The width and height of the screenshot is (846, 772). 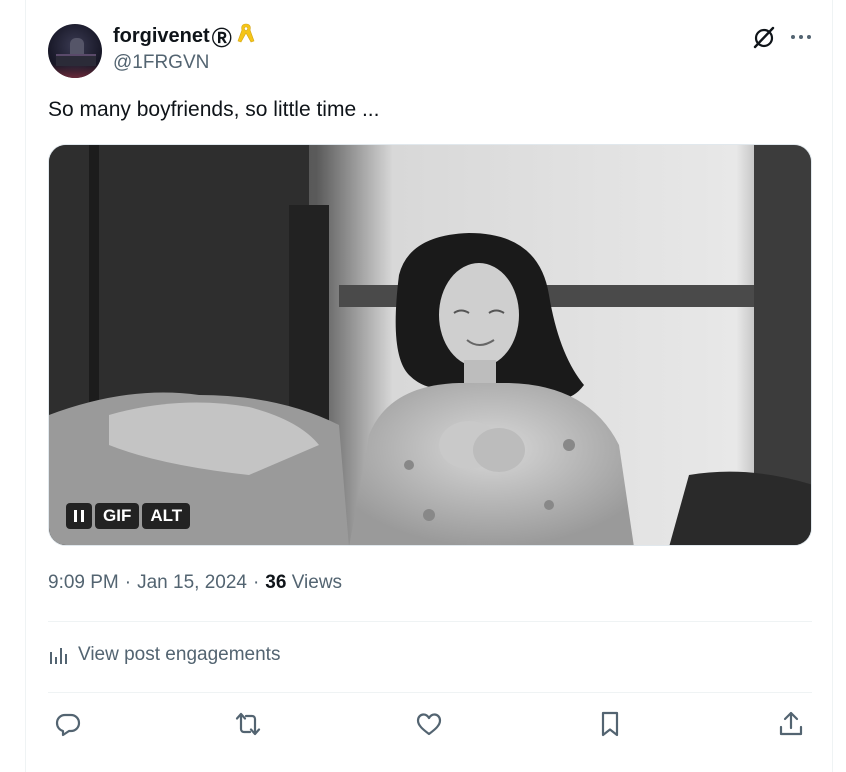 I want to click on share-icon, so click(x=791, y=723).